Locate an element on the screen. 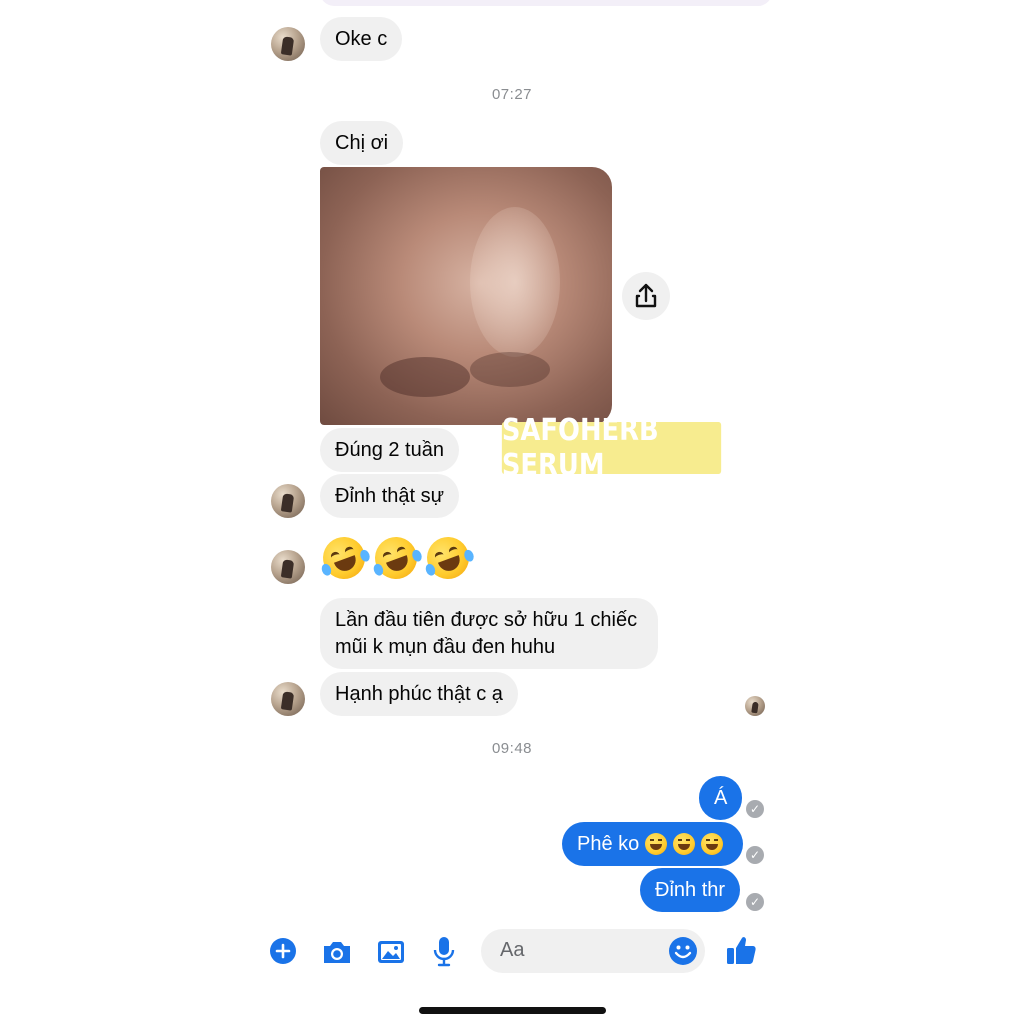 The width and height of the screenshot is (1024, 1024). add-button is located at coordinates (283, 951).